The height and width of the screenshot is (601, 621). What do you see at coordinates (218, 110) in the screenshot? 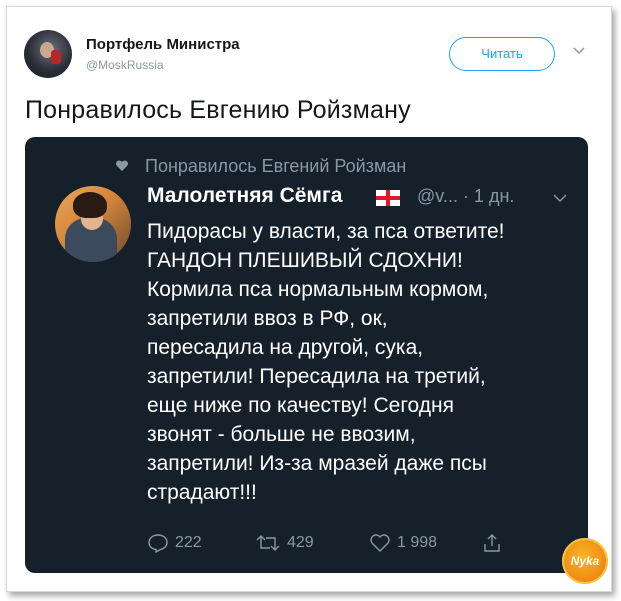
I see `tweet-text: Понравилось Евгению Ройзману` at bounding box center [218, 110].